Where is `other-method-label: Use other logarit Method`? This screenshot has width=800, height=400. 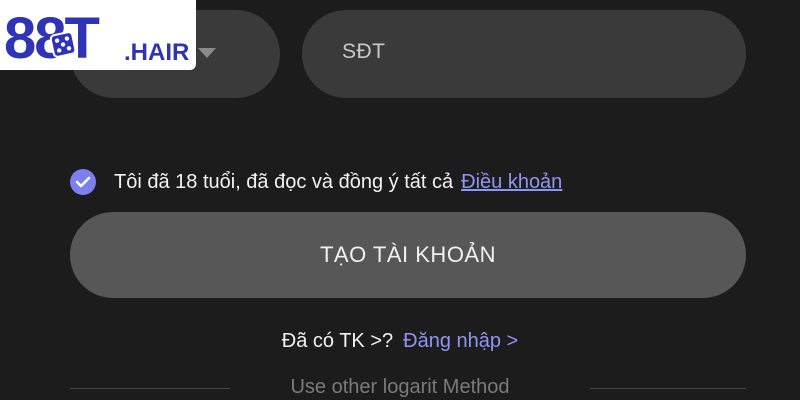
other-method-label: Use other logarit Method is located at coordinates (400, 387).